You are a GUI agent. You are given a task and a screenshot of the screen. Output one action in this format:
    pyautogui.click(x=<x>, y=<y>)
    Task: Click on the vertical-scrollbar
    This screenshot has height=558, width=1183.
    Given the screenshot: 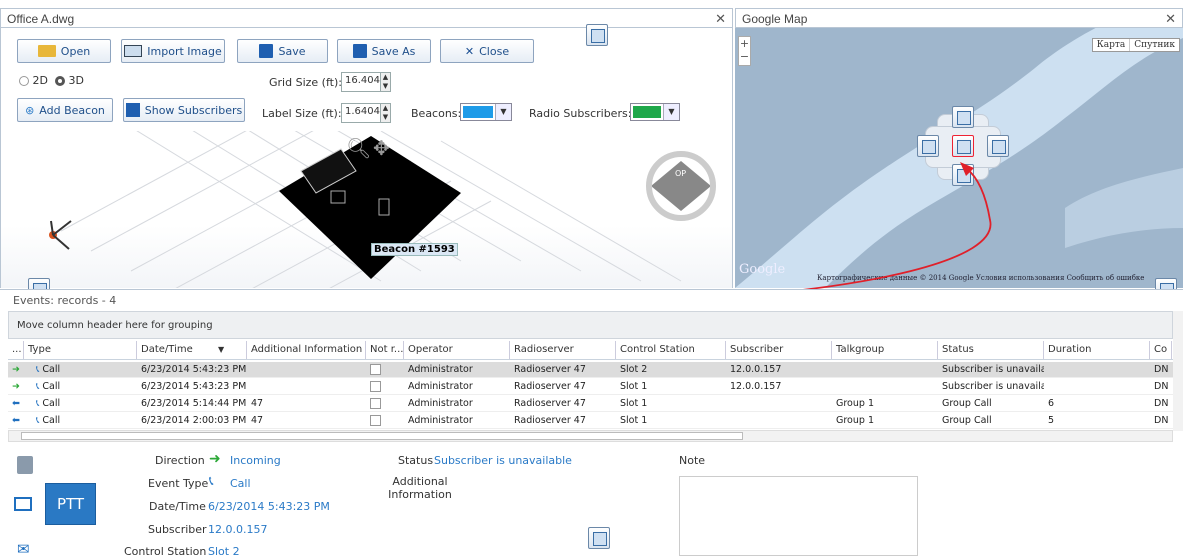 What is the action you would take?
    pyautogui.click(x=1178, y=371)
    